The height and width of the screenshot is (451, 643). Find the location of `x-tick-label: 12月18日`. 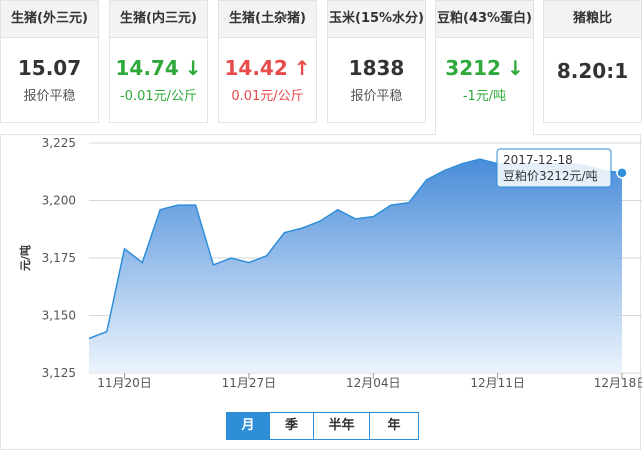

x-tick-label: 12月18日 is located at coordinates (618, 383).